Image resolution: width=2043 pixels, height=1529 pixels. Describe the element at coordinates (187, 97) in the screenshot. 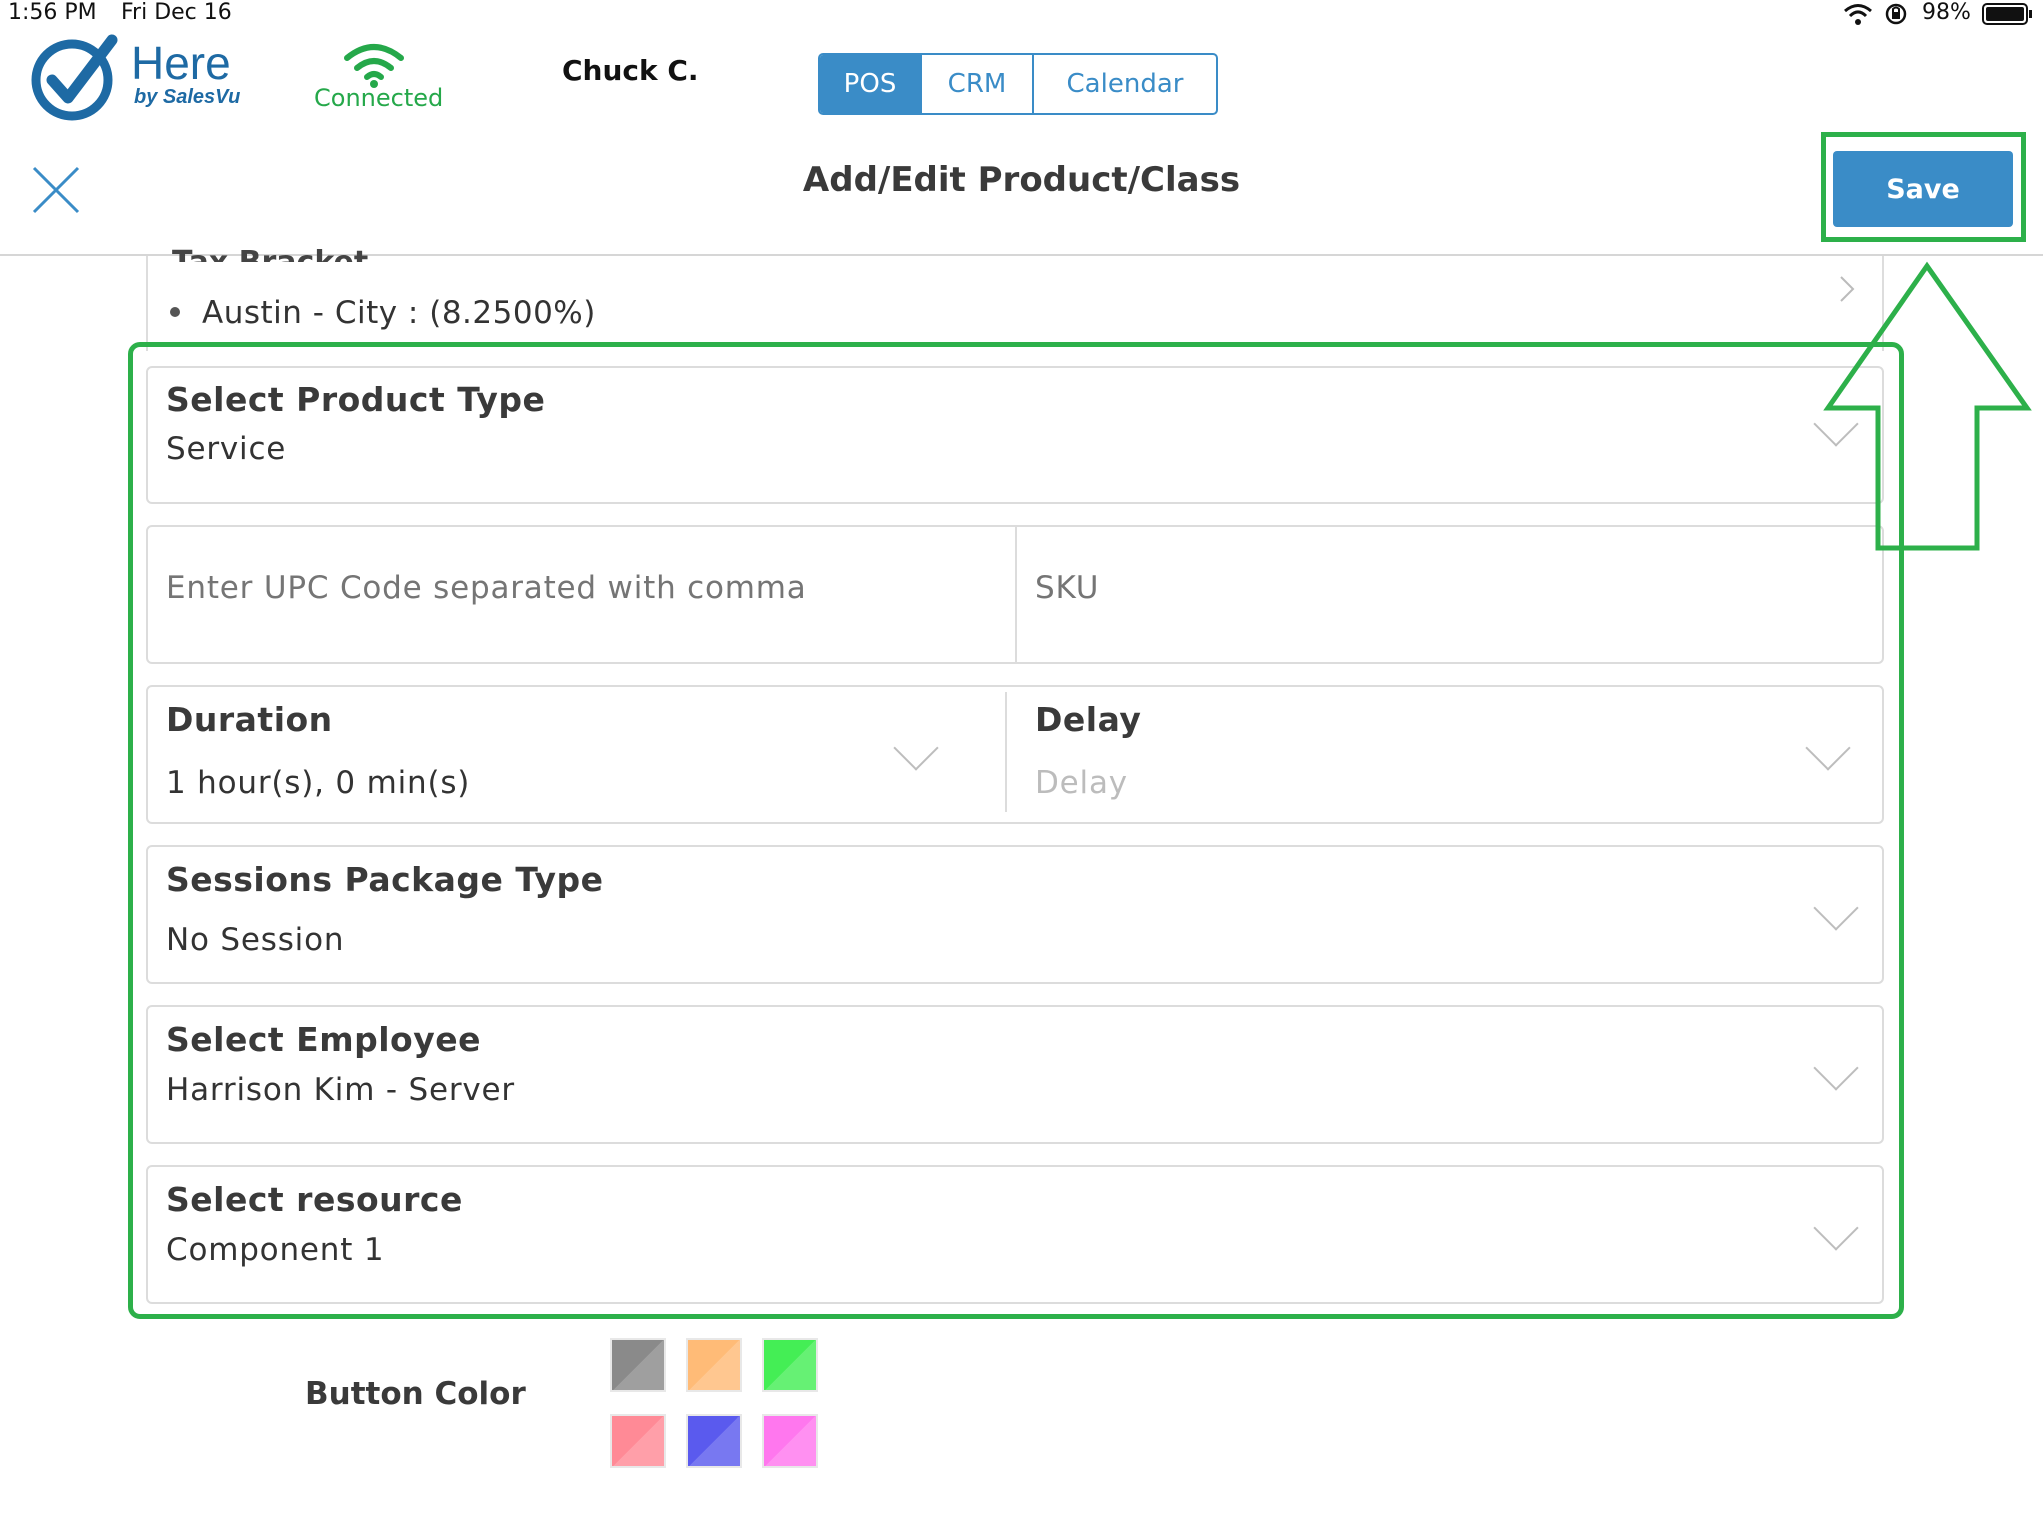

I see `logo-subtitle: by SalesVu` at that location.